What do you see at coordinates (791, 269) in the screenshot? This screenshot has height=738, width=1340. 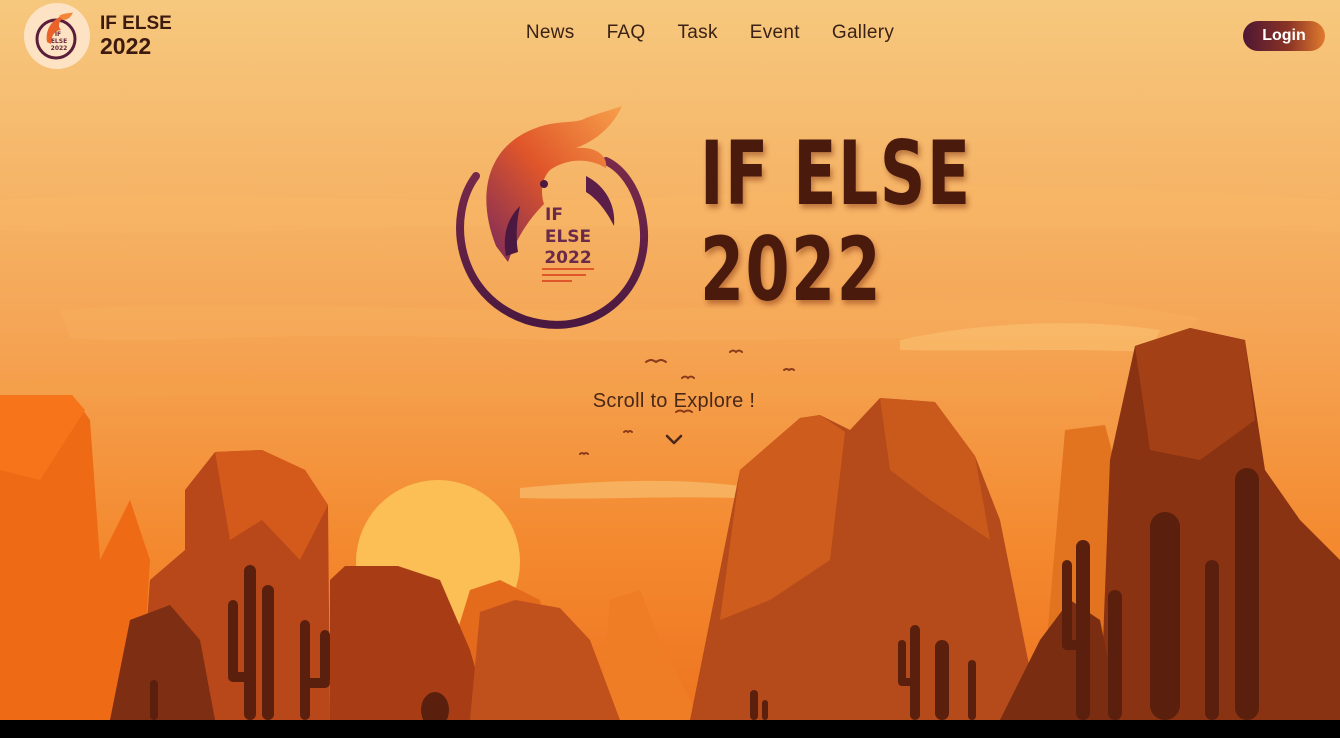 I see `hero-title-line2: 2022` at bounding box center [791, 269].